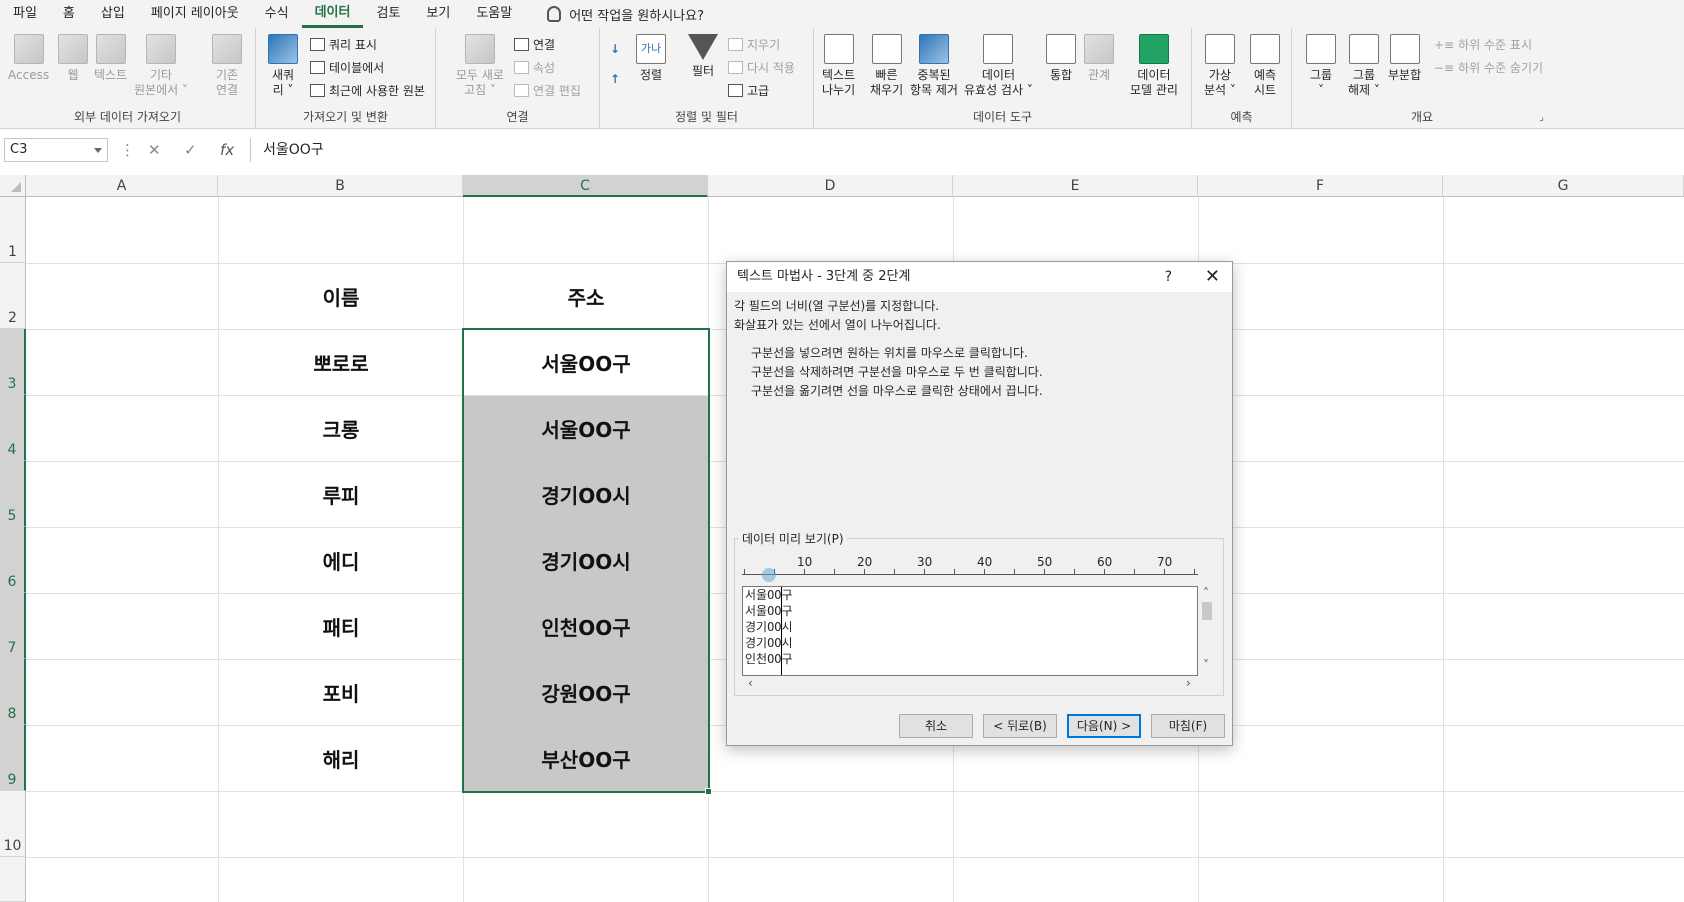 This screenshot has width=1684, height=902. What do you see at coordinates (494, 14) in the screenshot?
I see `tab-help: 도움말` at bounding box center [494, 14].